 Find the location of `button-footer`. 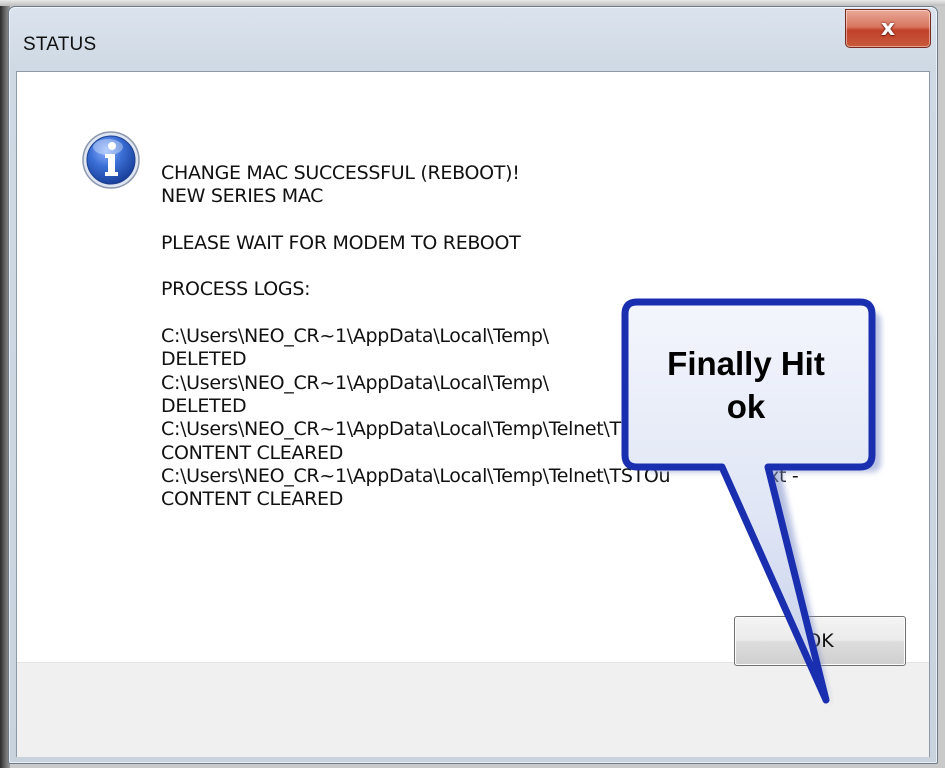

button-footer is located at coordinates (473, 709).